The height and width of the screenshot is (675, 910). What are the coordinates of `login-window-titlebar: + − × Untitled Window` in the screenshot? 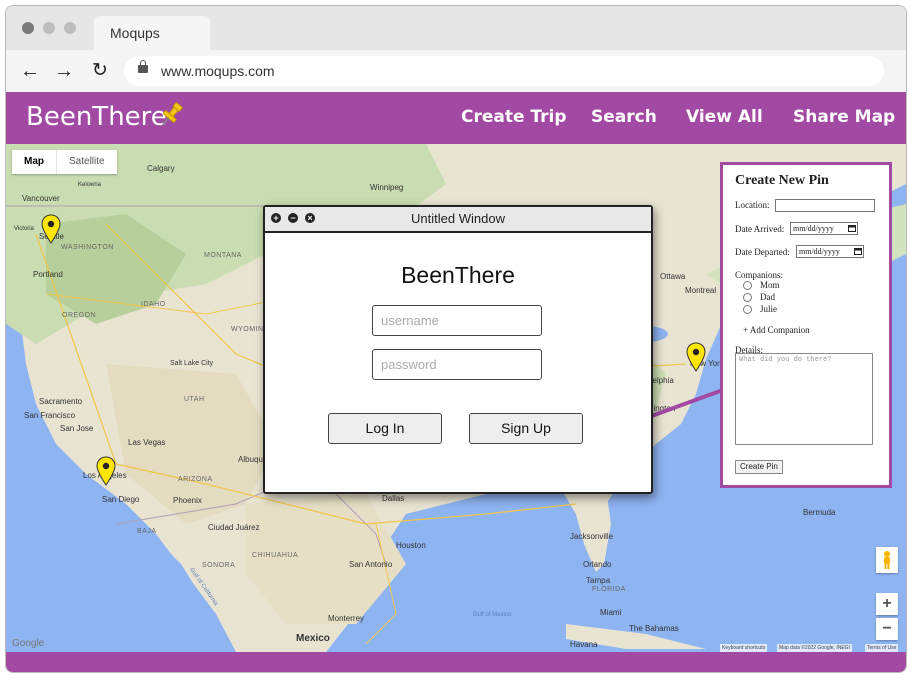 It's located at (458, 220).